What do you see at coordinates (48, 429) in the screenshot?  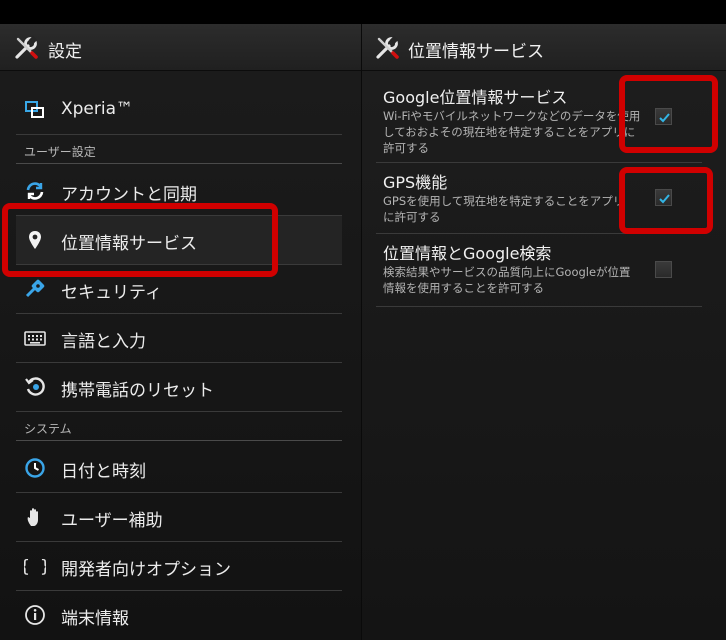 I see `section-header-system: システム` at bounding box center [48, 429].